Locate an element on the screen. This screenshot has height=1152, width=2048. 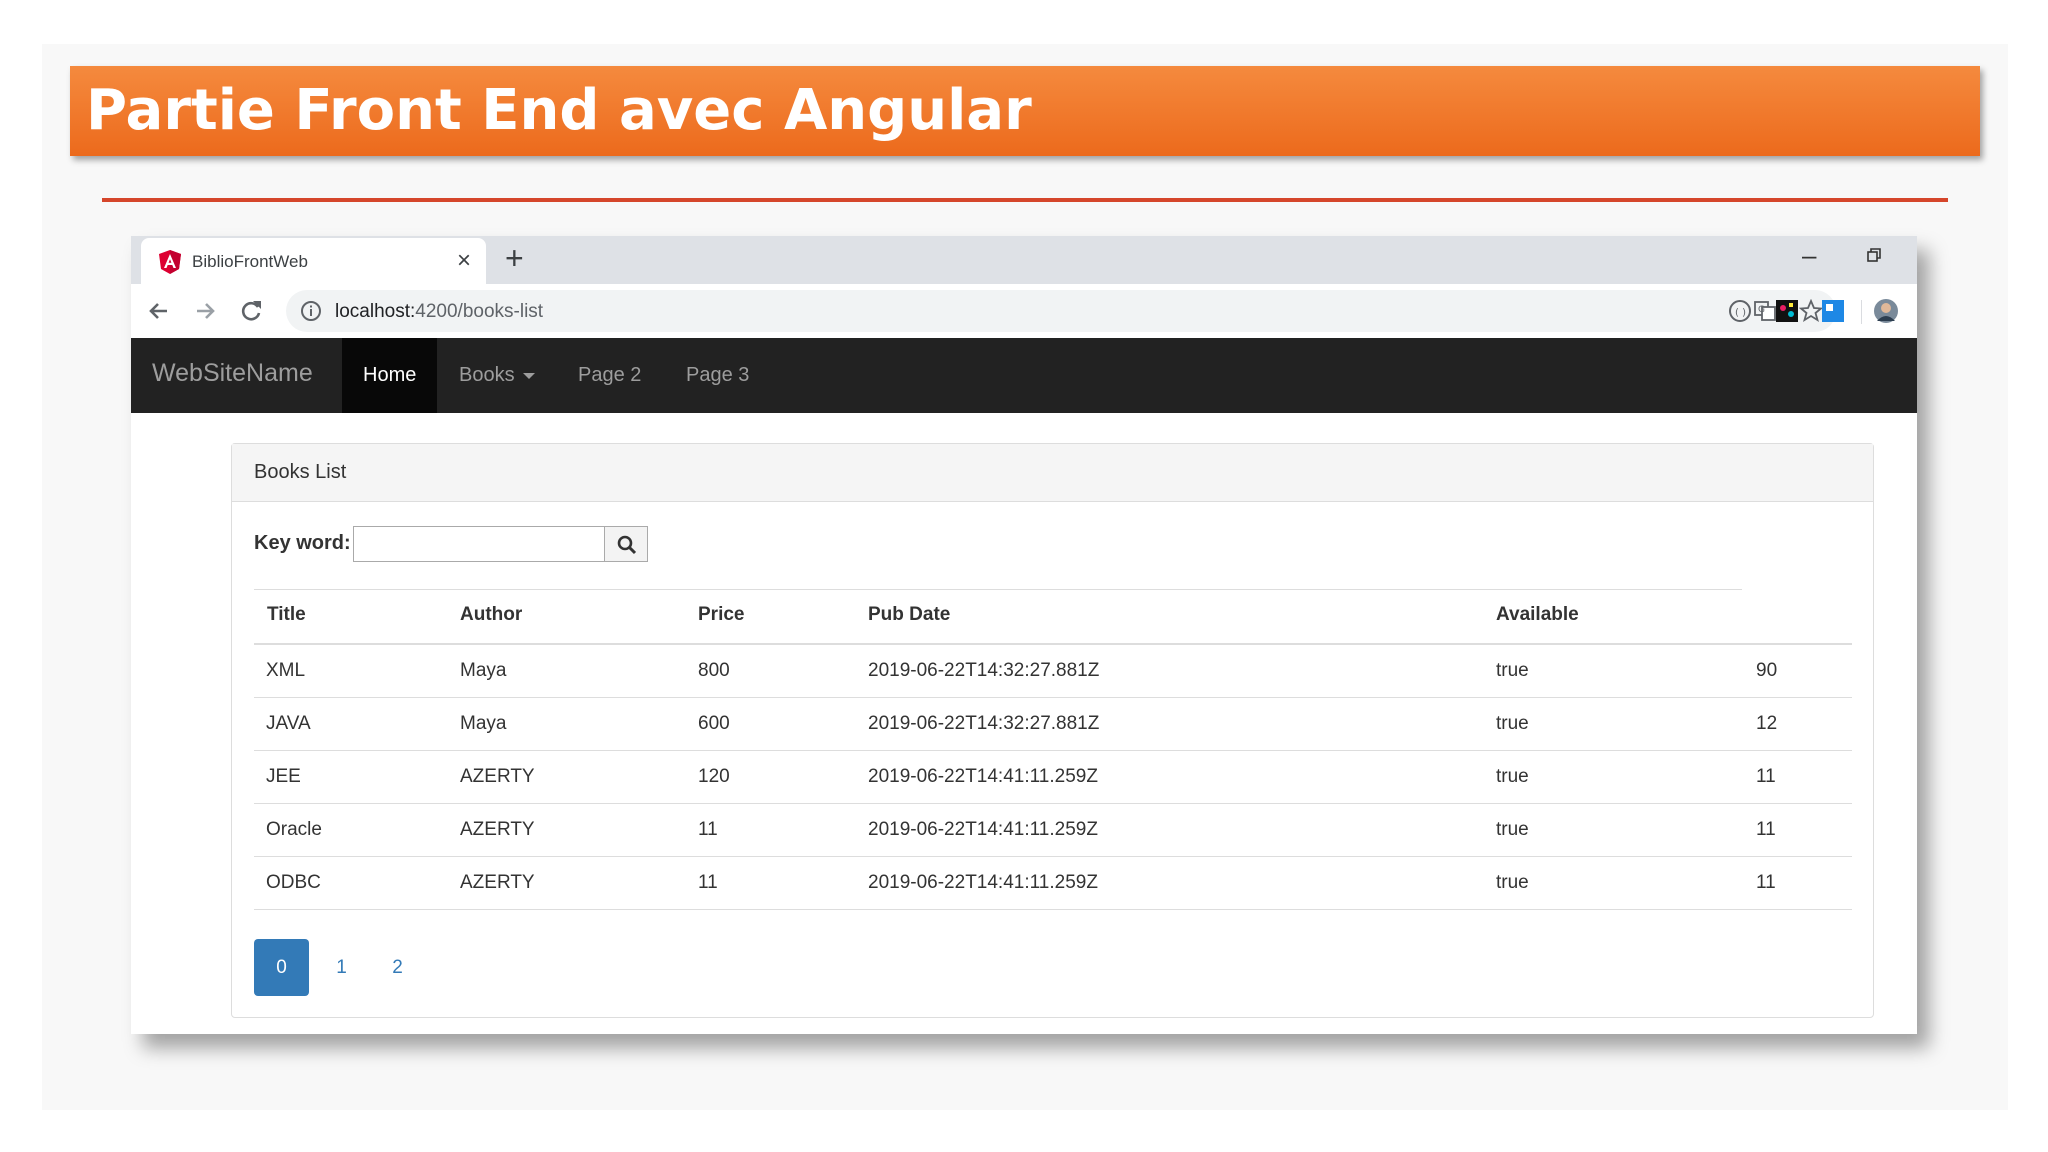
nav-page-2: Page 2 is located at coordinates (609, 375).